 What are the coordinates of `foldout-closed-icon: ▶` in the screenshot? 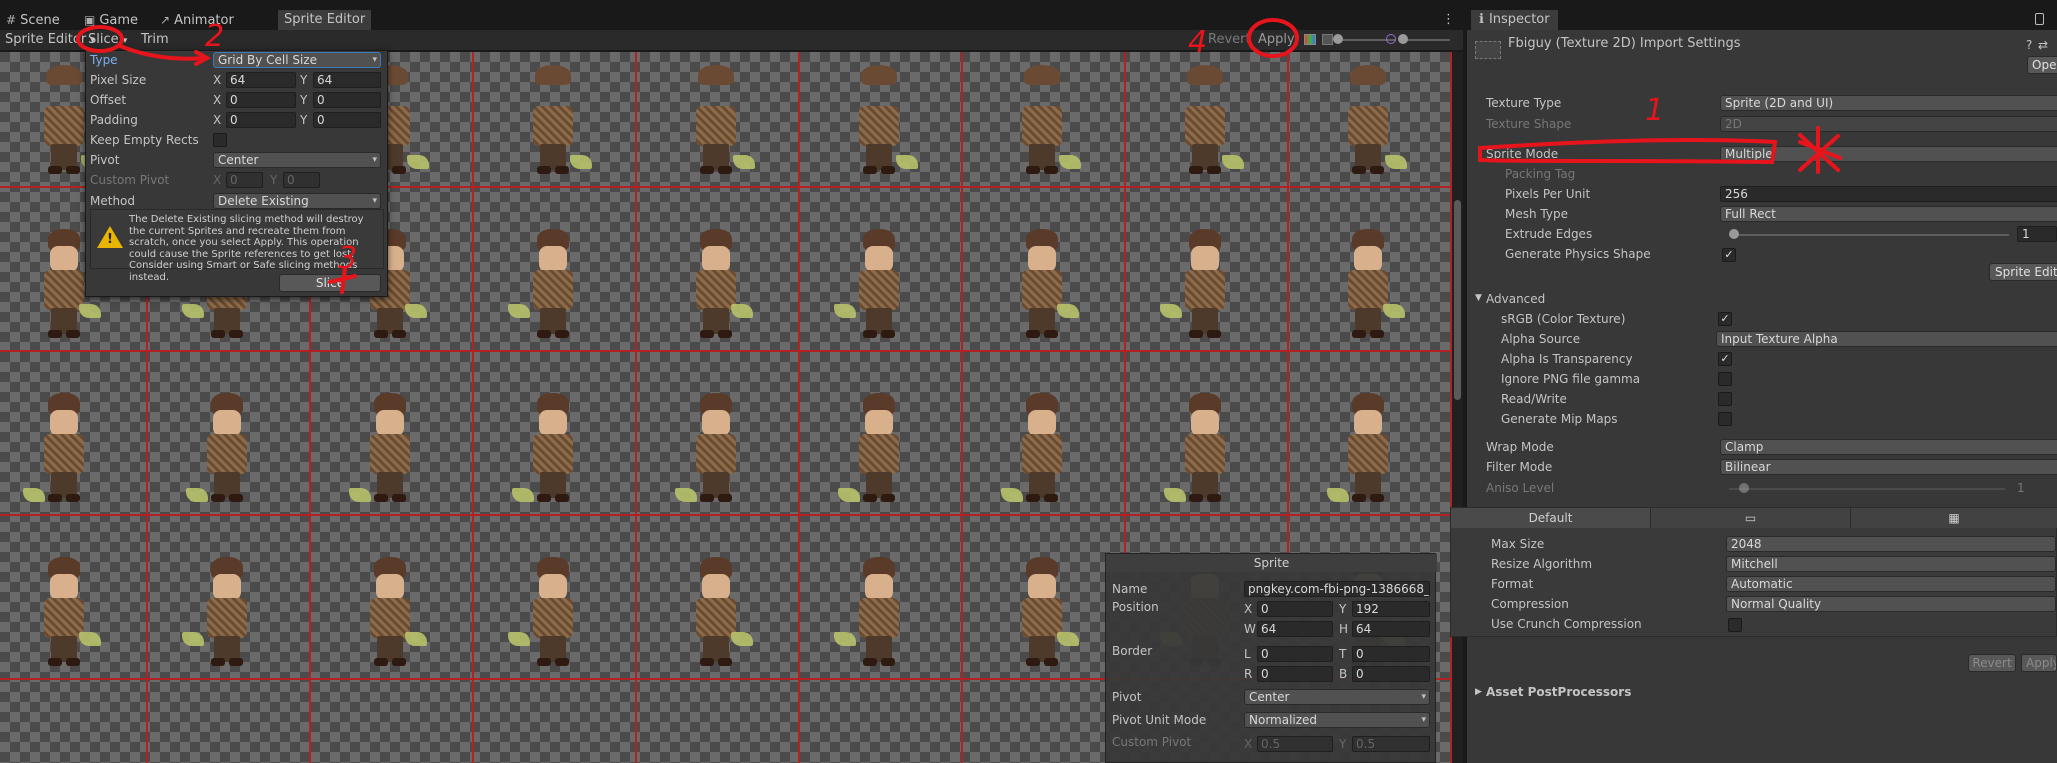 It's located at (1478, 692).